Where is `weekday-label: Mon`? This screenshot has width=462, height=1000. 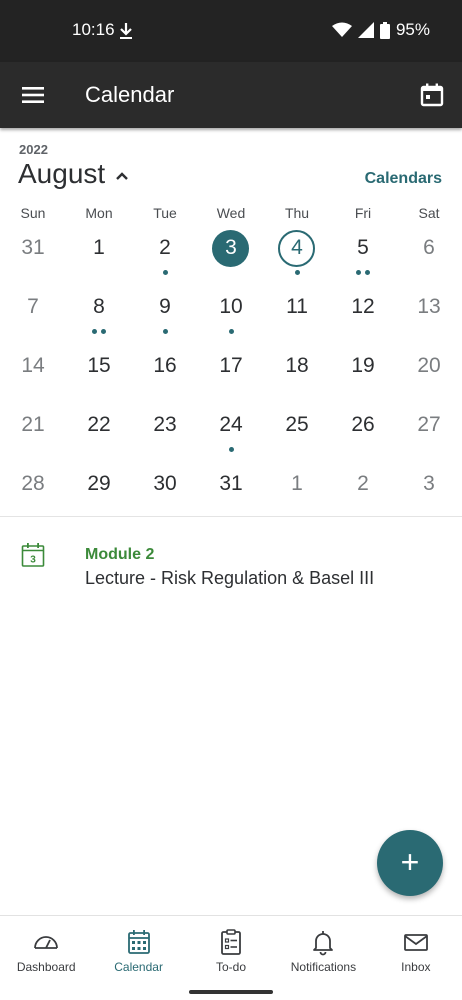 weekday-label: Mon is located at coordinates (99, 213).